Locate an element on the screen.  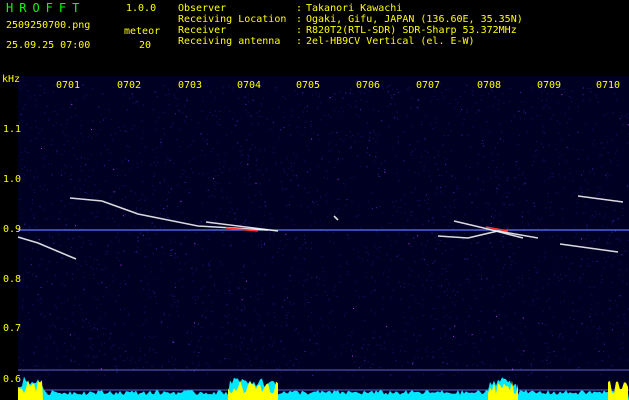
info-key: Observer is located at coordinates (202, 8).